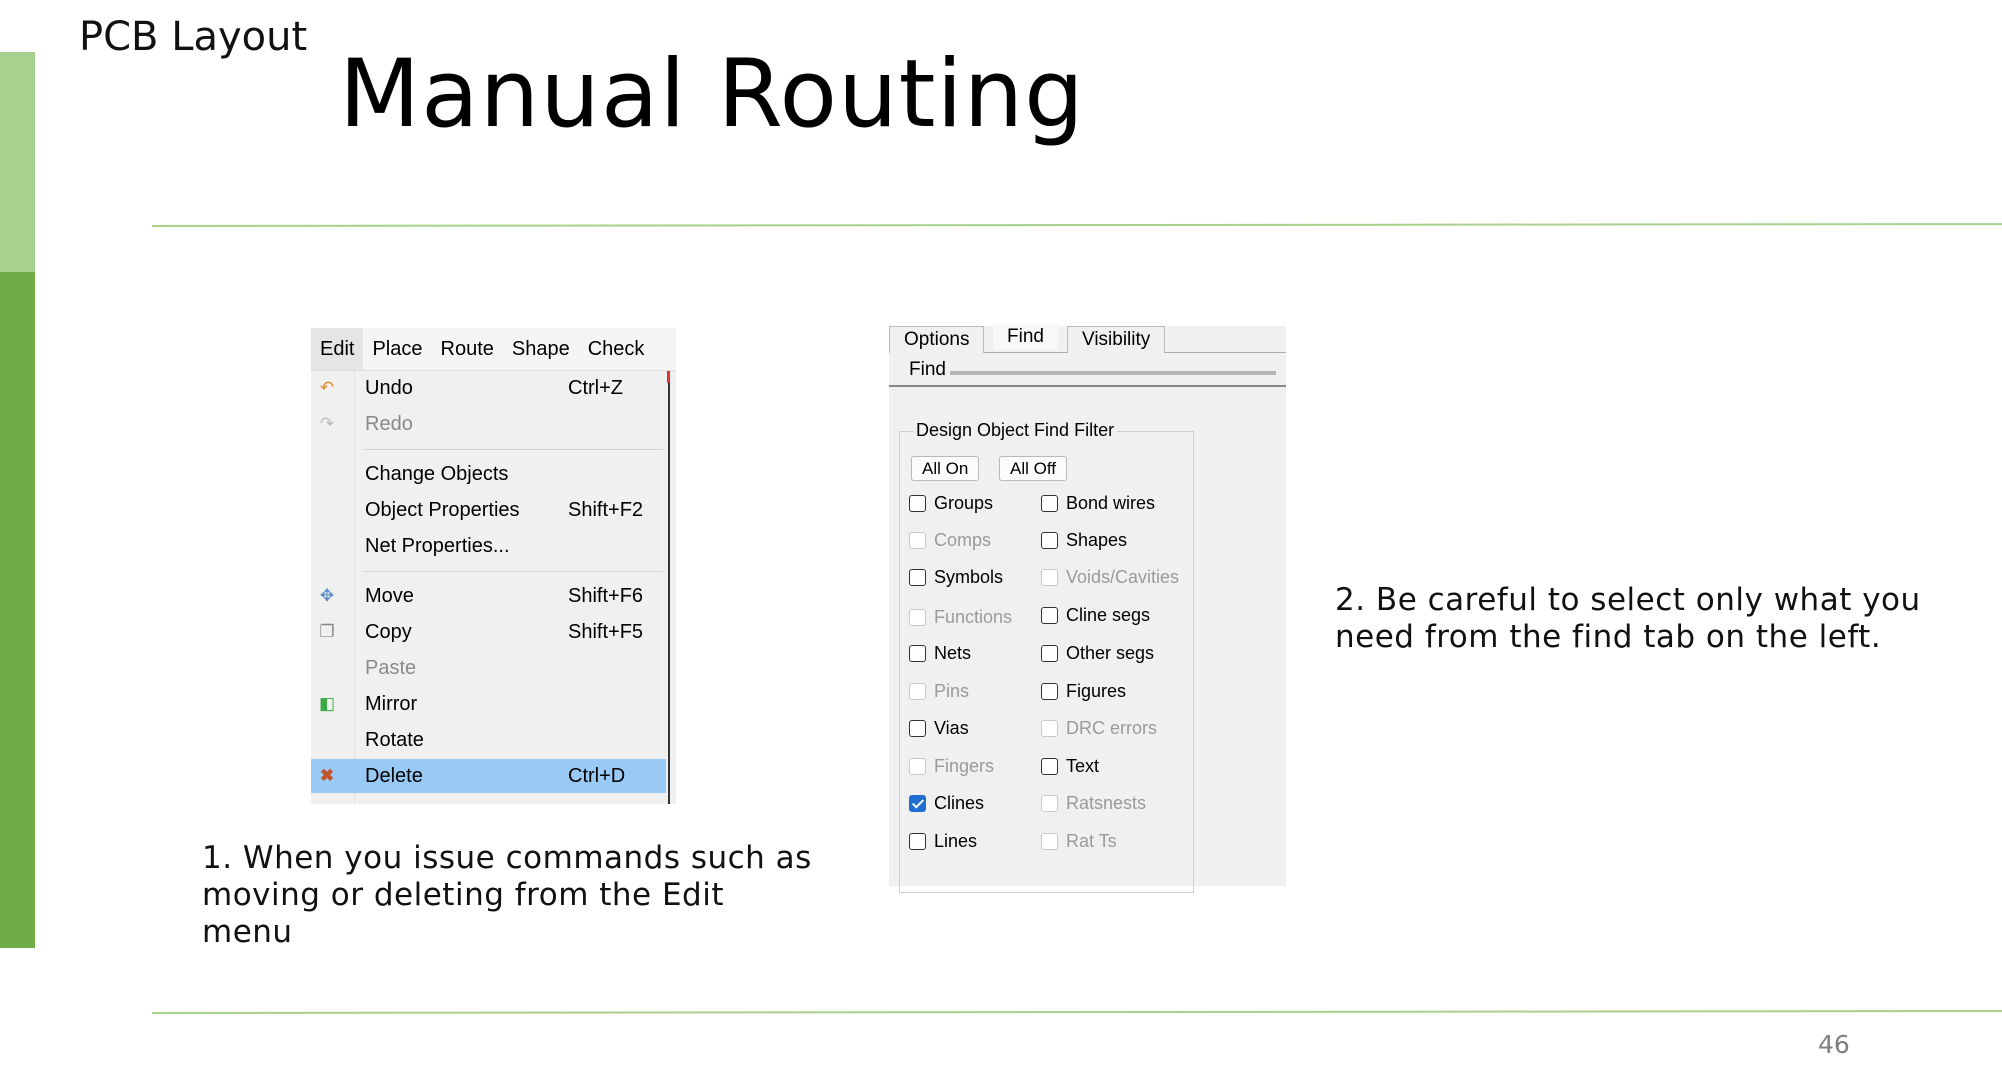 The image size is (2002, 1075). What do you see at coordinates (1096, 691) in the screenshot?
I see `checkbox-label: Figures` at bounding box center [1096, 691].